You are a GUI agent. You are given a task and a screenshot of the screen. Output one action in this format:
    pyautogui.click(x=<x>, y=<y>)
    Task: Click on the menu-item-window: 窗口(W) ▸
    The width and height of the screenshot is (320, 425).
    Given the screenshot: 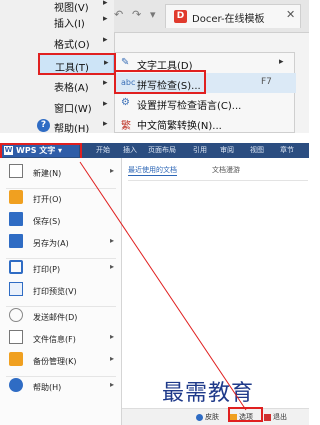 What is the action you would take?
    pyautogui.click(x=57, y=106)
    